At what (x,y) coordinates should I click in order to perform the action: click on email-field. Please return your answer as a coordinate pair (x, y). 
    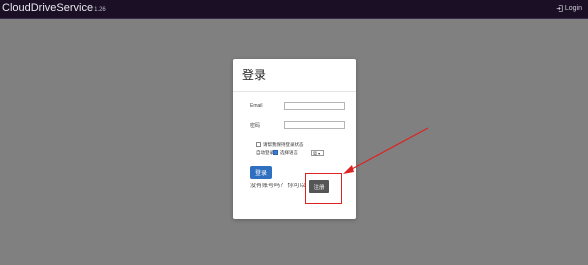
    Looking at the image, I should click on (314, 106).